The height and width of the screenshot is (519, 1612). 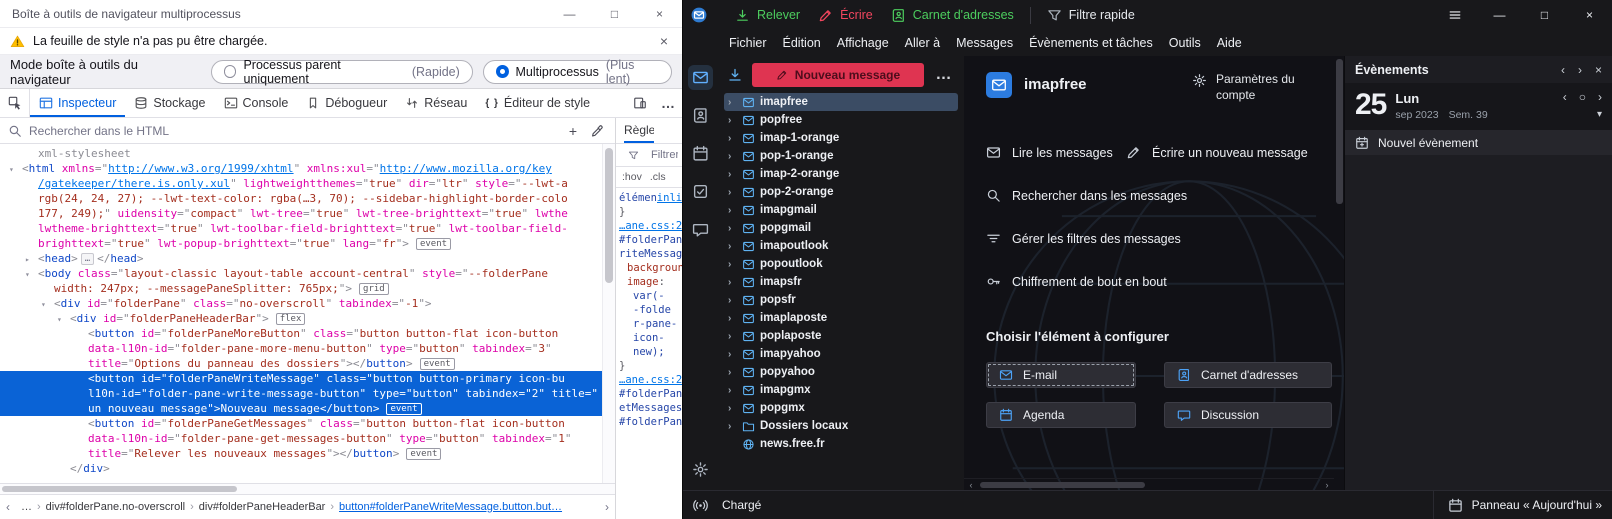 I want to click on folder-row-popfree: › popfree, so click(x=841, y=120).